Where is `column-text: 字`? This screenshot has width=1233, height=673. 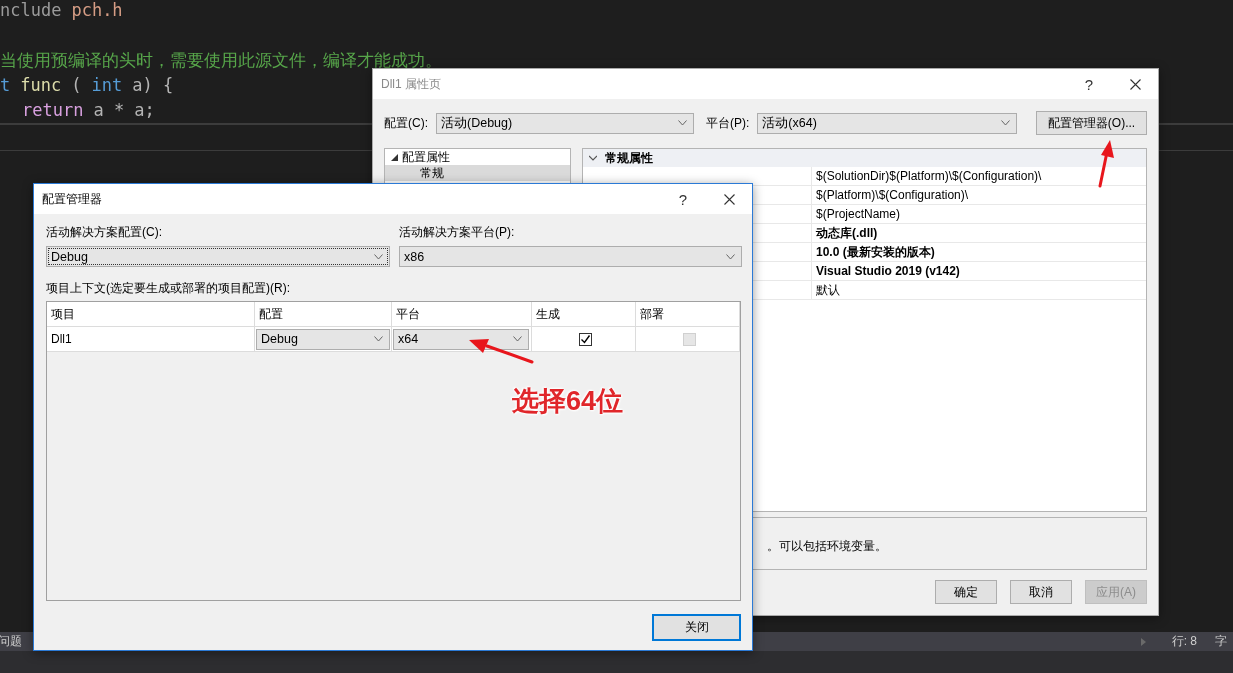
column-text: 字 is located at coordinates (1221, 641).